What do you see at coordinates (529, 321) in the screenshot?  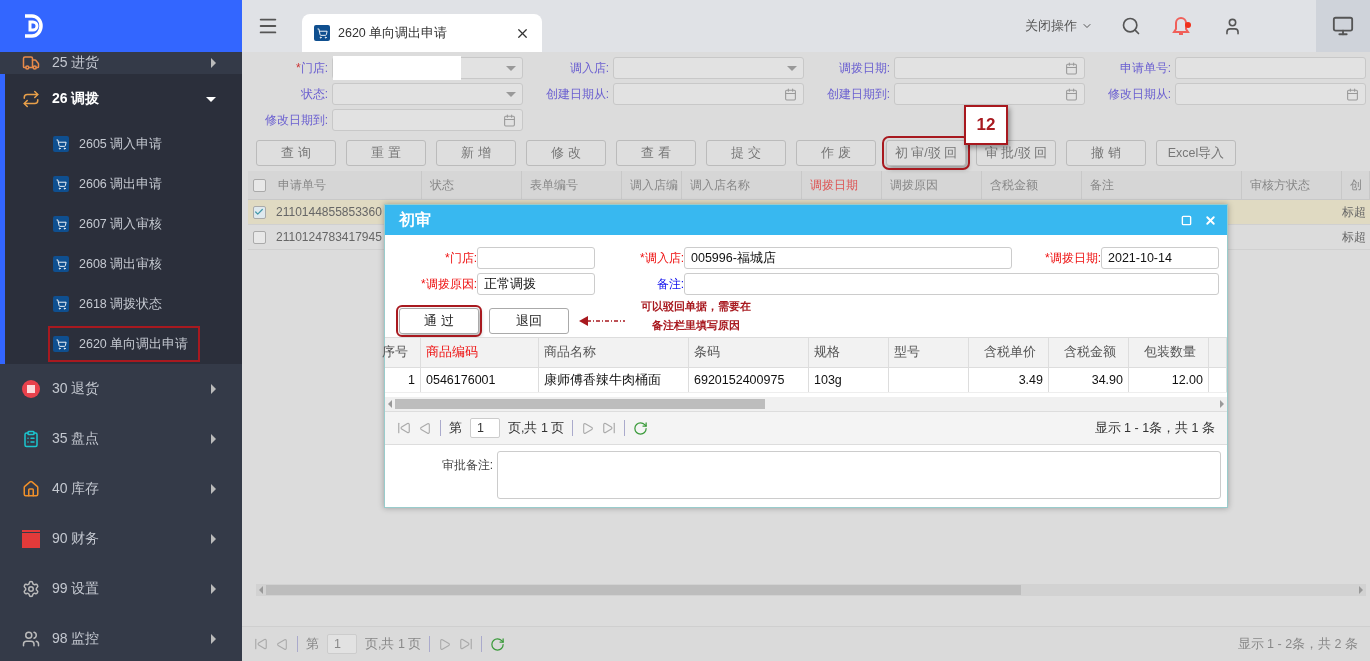 I see `dialog-button: 退回` at bounding box center [529, 321].